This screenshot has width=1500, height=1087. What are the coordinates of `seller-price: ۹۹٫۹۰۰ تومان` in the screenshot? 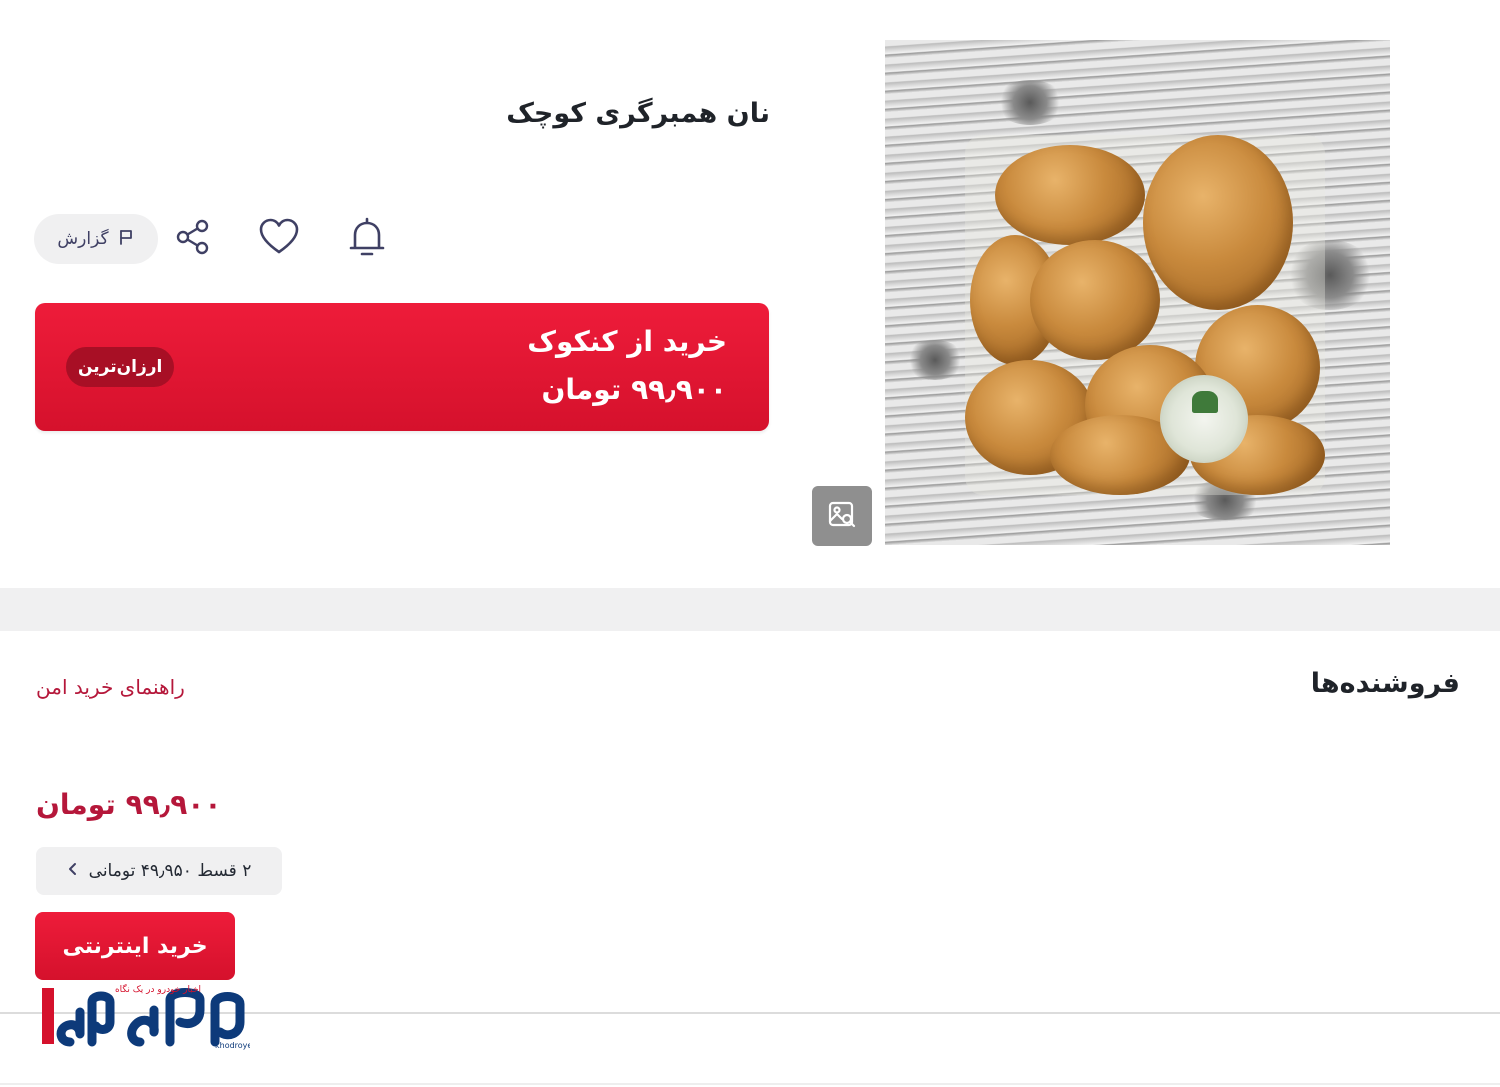 It's located at (129, 804).